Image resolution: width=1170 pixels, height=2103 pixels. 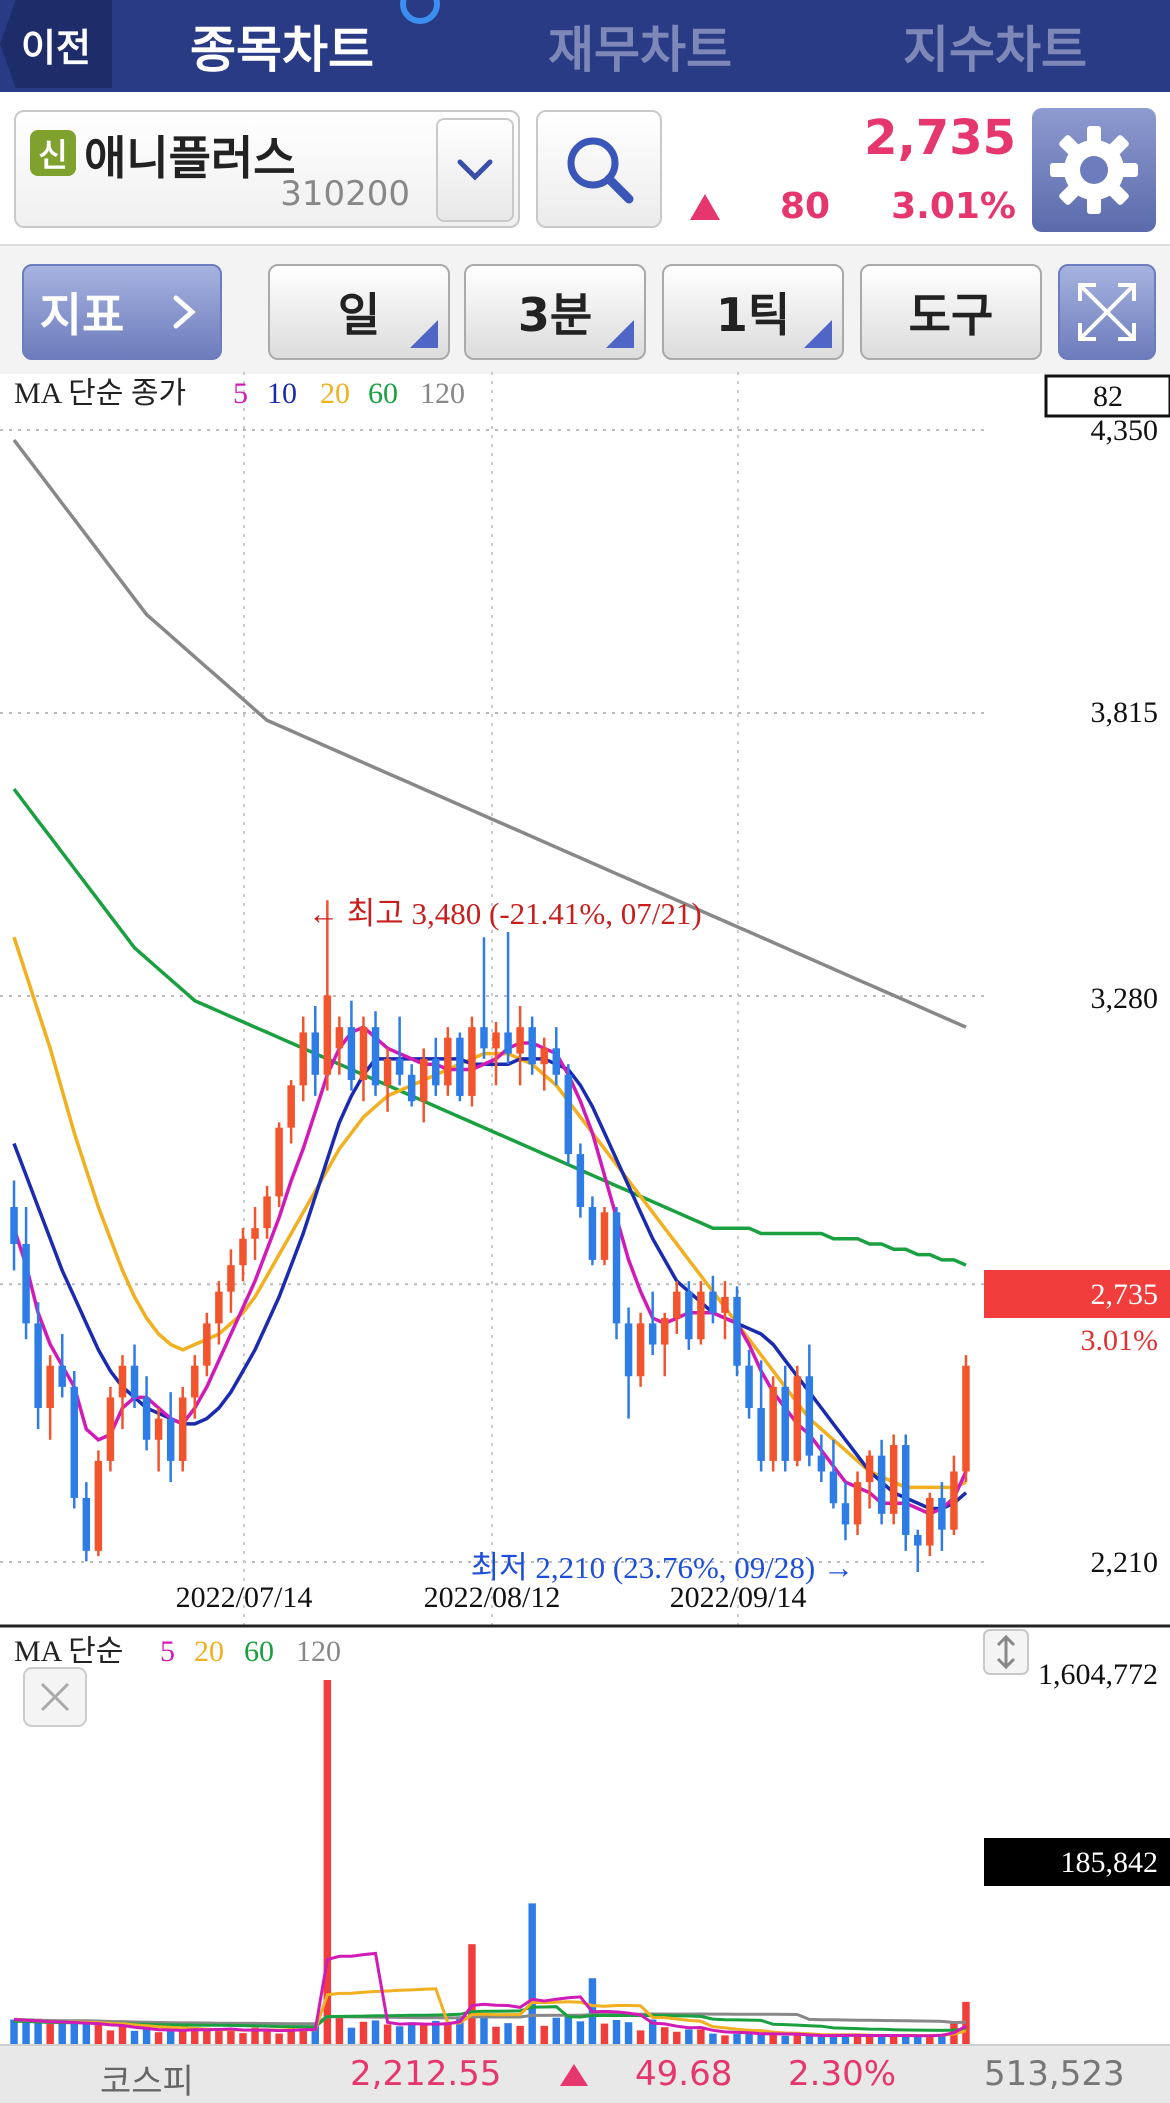 What do you see at coordinates (684, 2074) in the screenshot?
I see `index-change: 49.68` at bounding box center [684, 2074].